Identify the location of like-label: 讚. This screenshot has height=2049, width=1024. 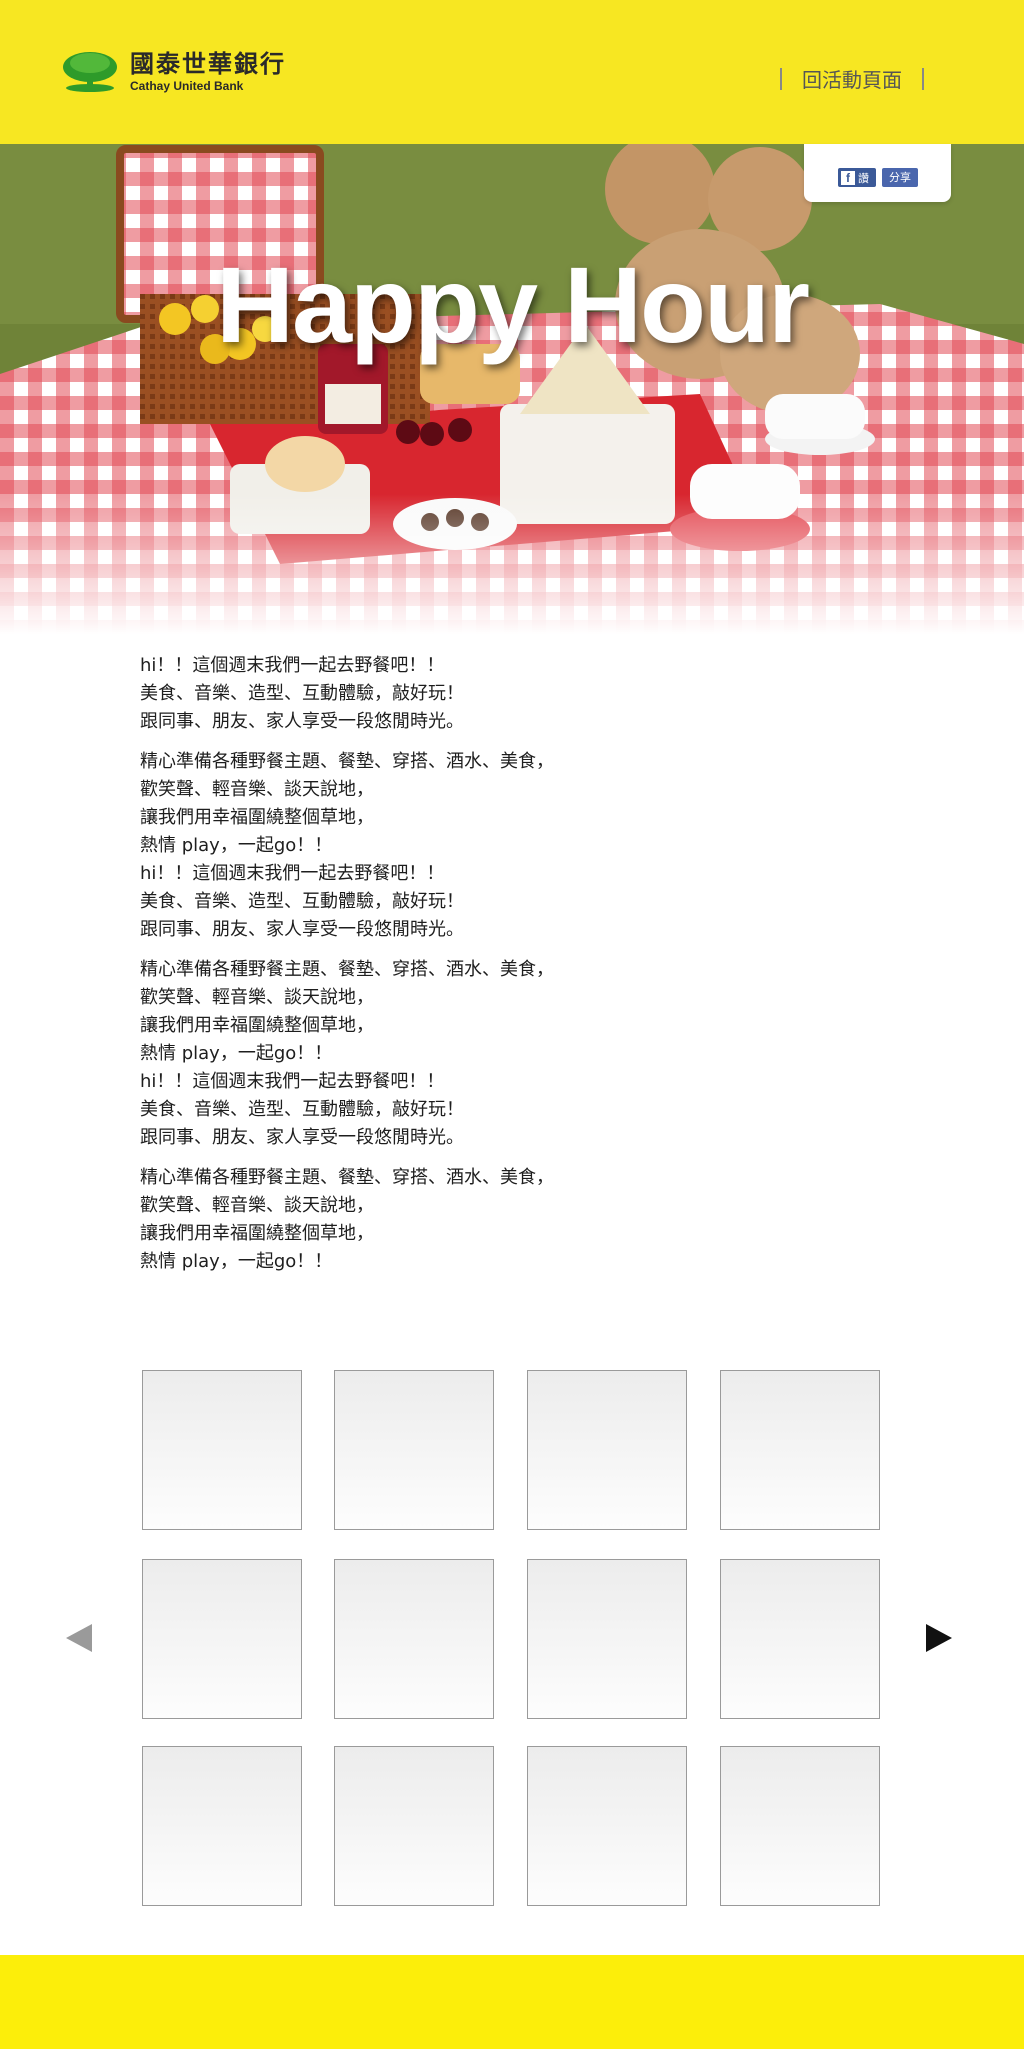
(863, 178).